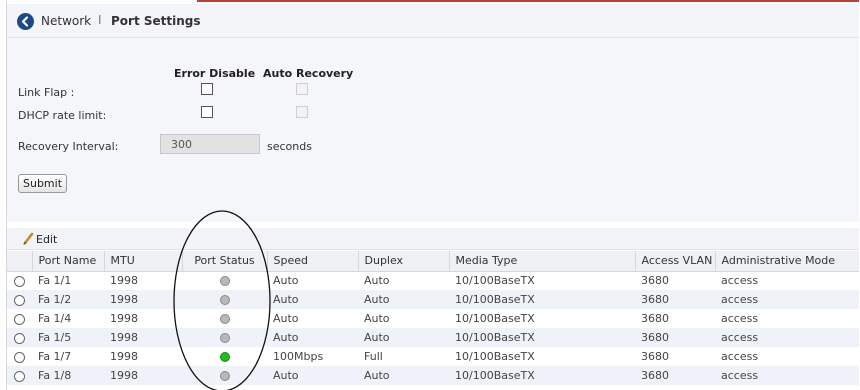 This screenshot has height=390, width=860. I want to click on table-row: Fa 1/8 1998 Auto Auto 10/100BaseTX 3680 access, so click(433, 375).